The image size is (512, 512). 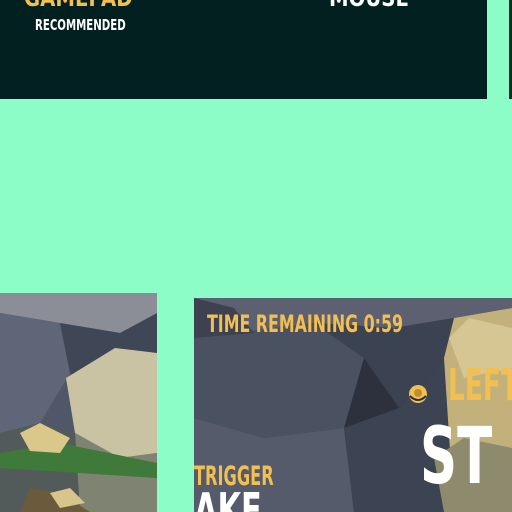 I want to click on stick-direction-label: LEFT, so click(x=480, y=385).